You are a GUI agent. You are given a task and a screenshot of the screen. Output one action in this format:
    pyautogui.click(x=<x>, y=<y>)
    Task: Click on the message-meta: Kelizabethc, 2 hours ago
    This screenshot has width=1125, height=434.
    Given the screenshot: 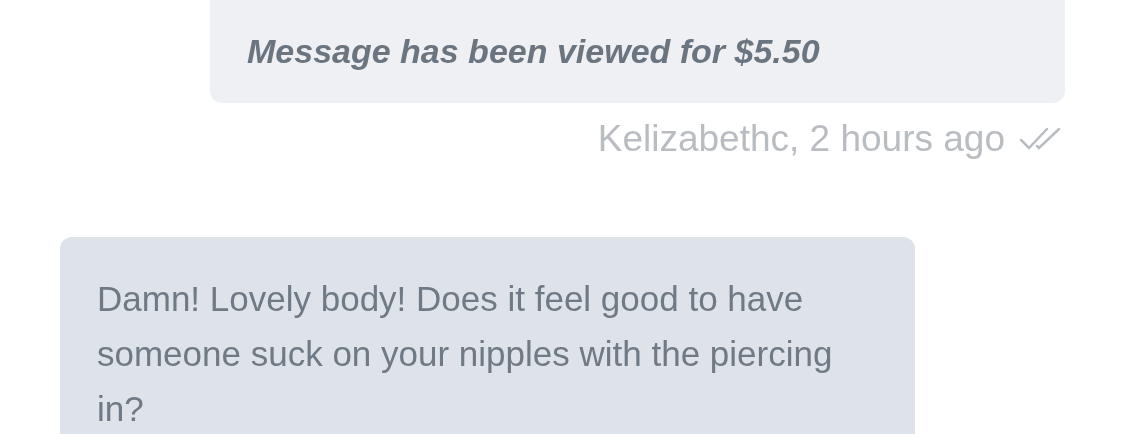 What is the action you would take?
    pyautogui.click(x=801, y=139)
    